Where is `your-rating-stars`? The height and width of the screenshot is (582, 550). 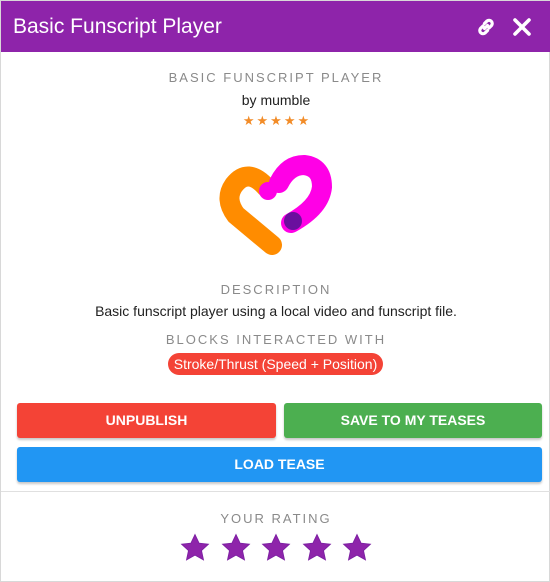 your-rating-stars is located at coordinates (276, 548).